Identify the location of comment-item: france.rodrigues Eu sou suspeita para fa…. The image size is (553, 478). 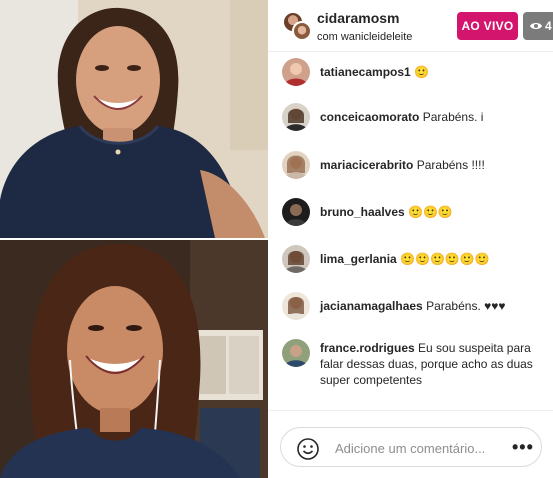
(415, 366).